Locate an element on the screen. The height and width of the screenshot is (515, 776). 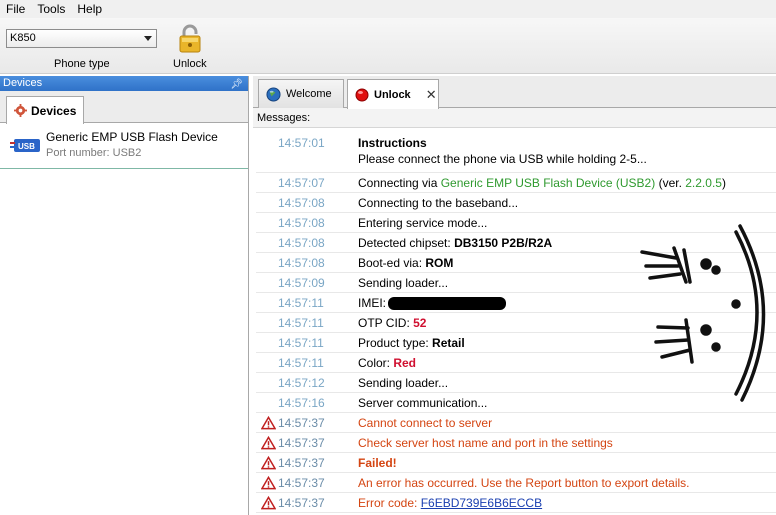
phone-type-label: Phone type is located at coordinates (82, 64).